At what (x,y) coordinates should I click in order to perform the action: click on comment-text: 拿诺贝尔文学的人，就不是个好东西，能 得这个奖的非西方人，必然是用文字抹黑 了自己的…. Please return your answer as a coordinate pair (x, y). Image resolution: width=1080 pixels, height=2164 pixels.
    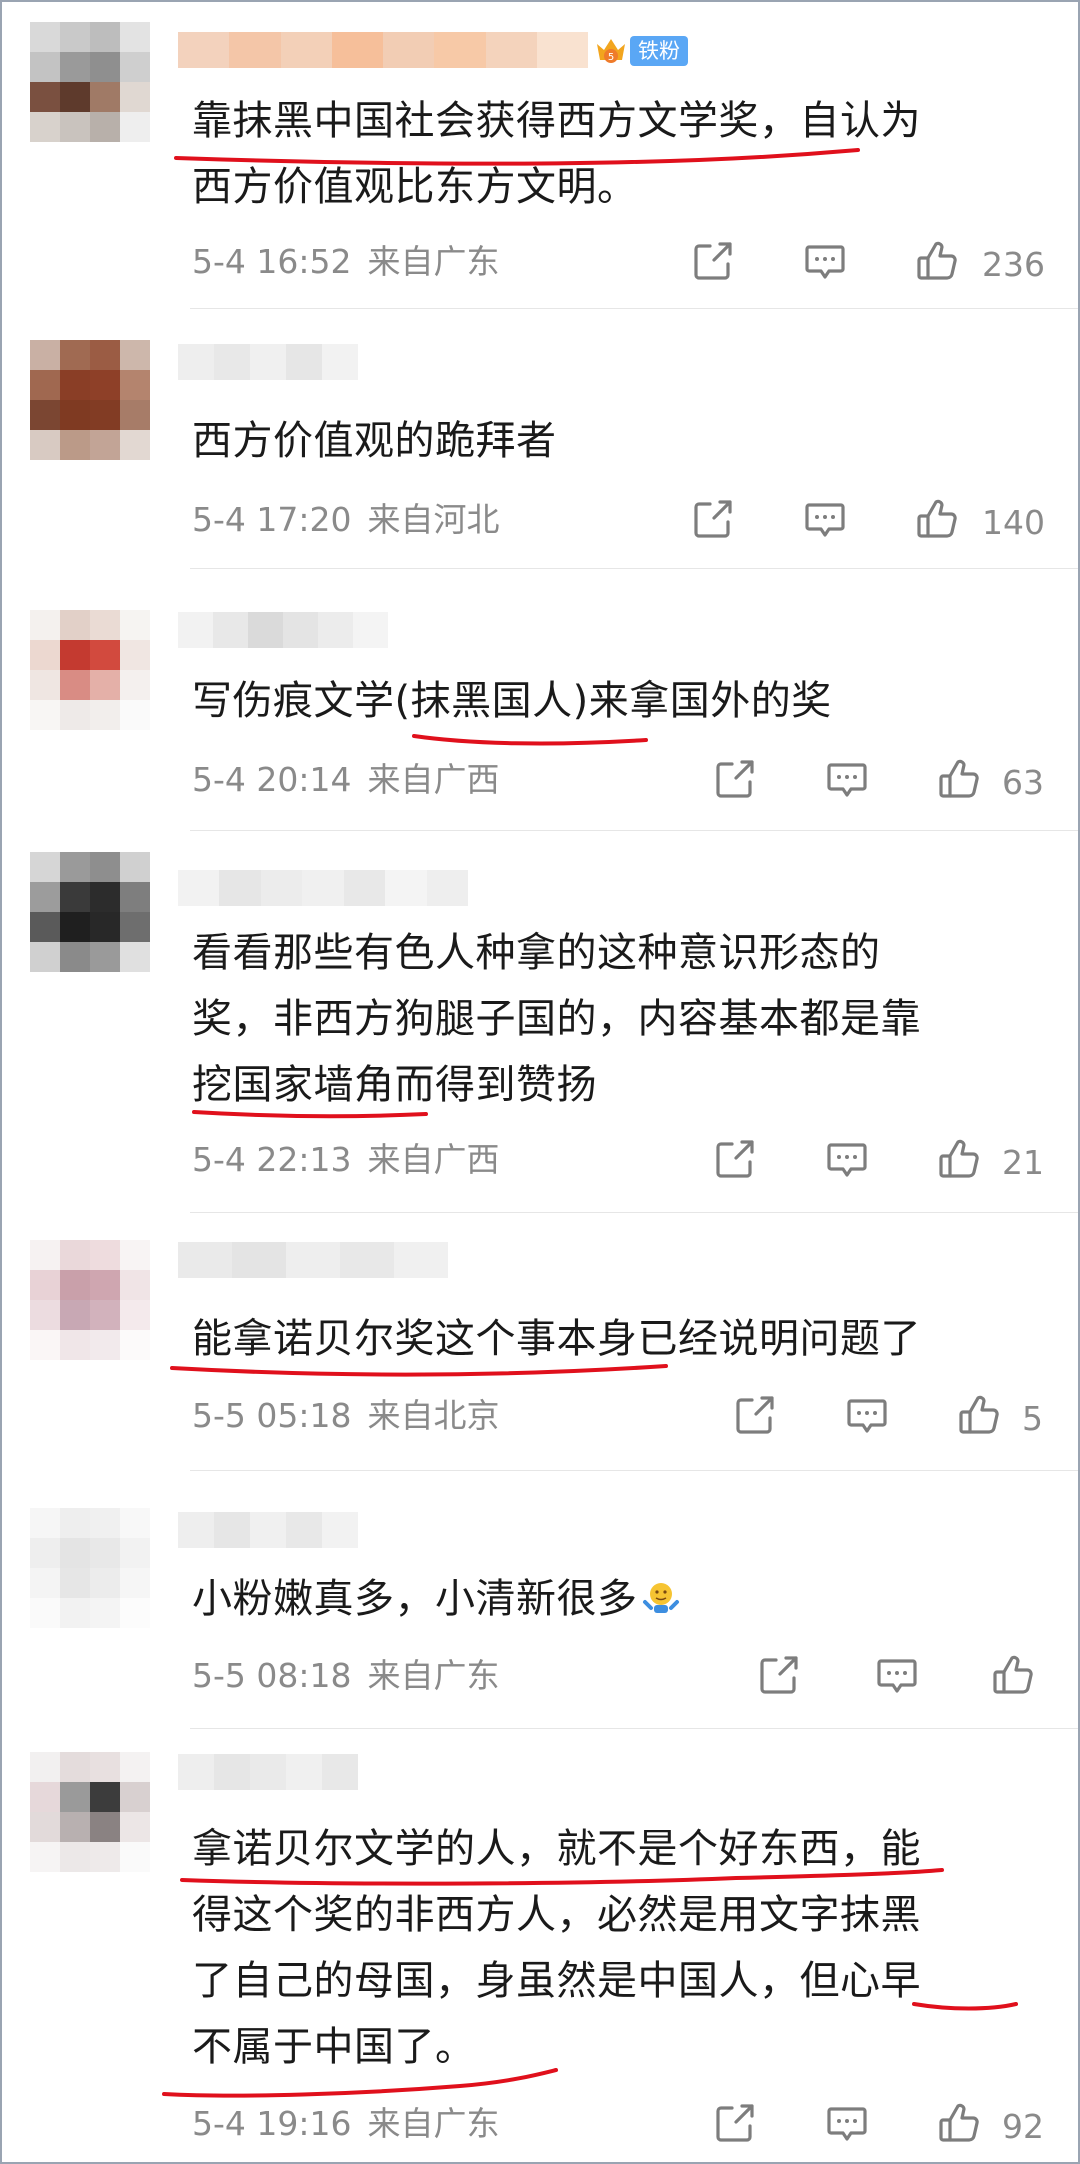
    Looking at the image, I should click on (602, 1948).